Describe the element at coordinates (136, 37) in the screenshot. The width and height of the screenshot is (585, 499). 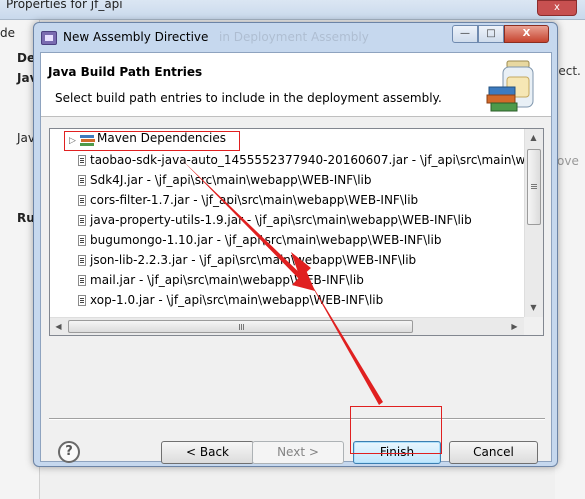
I see `dialog-title: New Assembly Directive` at that location.